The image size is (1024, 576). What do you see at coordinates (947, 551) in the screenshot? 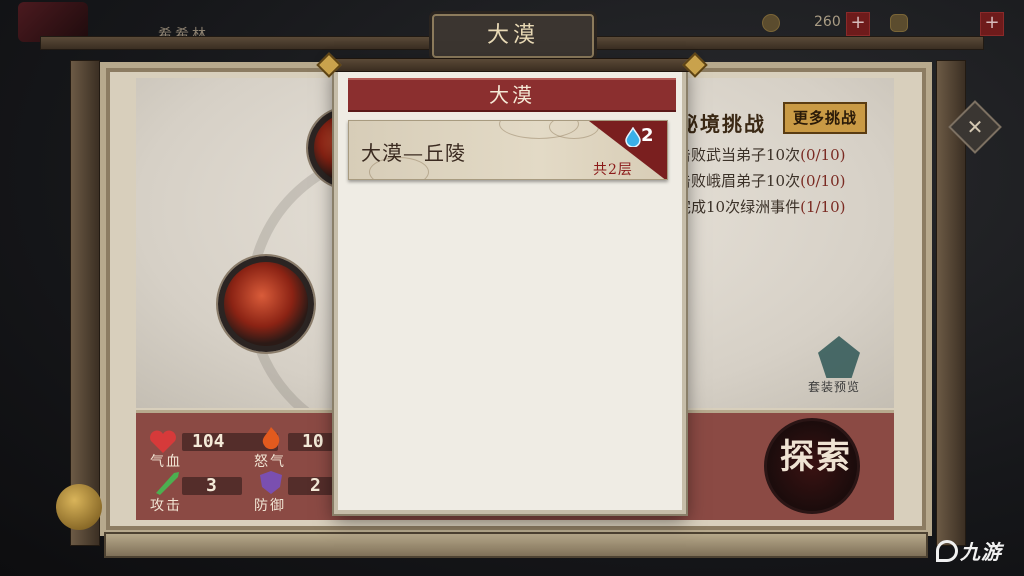
I see `watermark-logo-icon` at bounding box center [947, 551].